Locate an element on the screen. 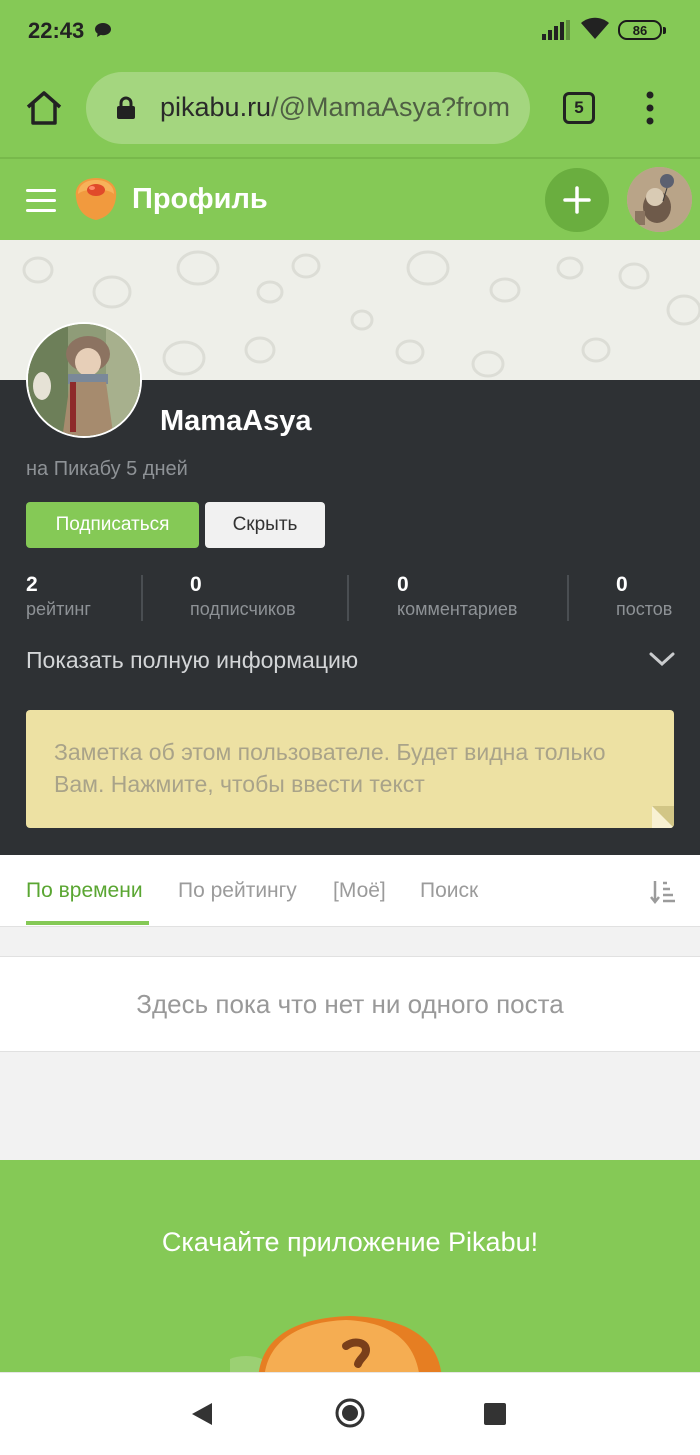 This screenshot has height=1455, width=700. stat-label: подписчиков is located at coordinates (243, 609).